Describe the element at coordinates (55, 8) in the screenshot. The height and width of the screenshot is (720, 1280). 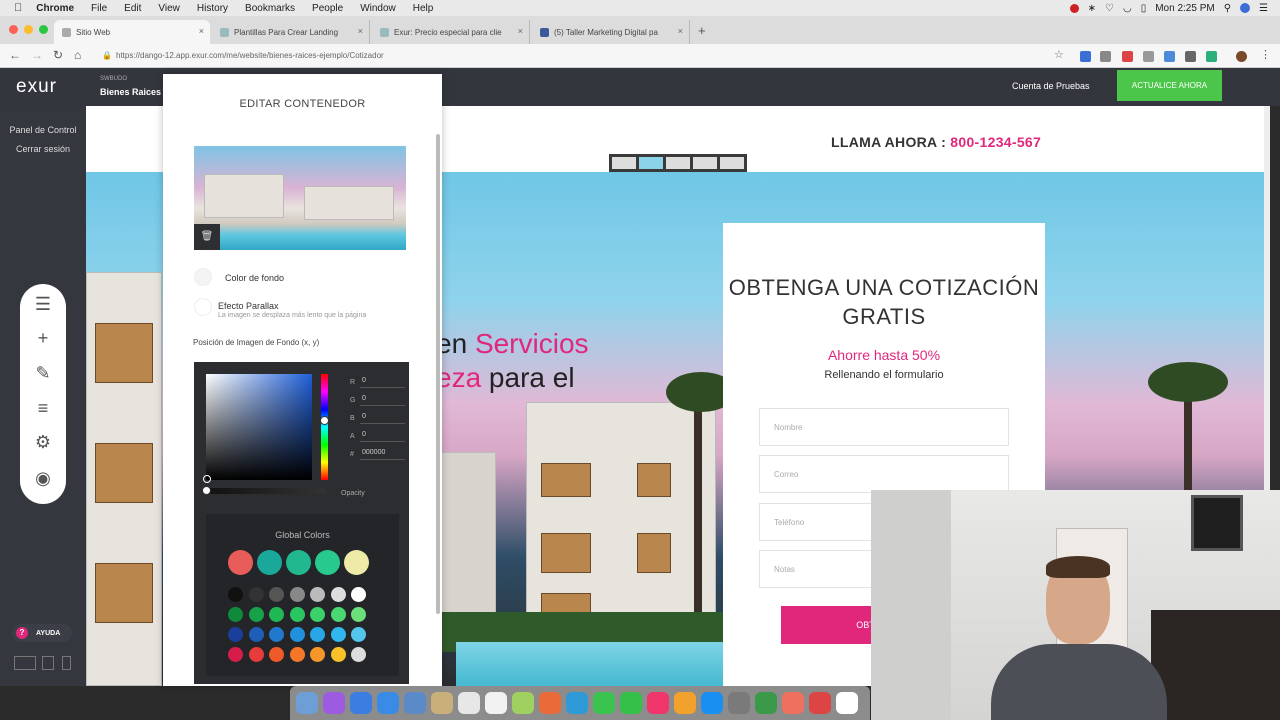
I see `menu-app-name: Chrome` at that location.